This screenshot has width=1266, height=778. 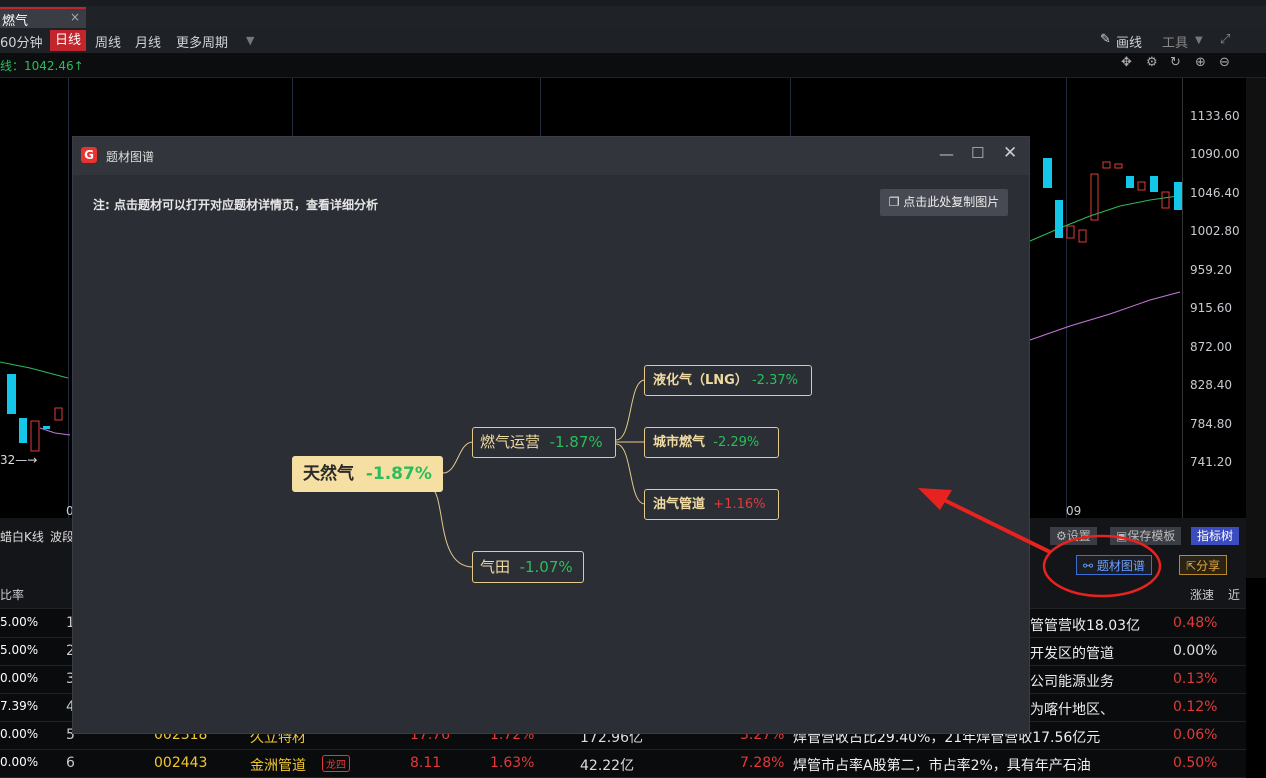 I want to click on tab-wave: 波段, so click(x=62, y=536).